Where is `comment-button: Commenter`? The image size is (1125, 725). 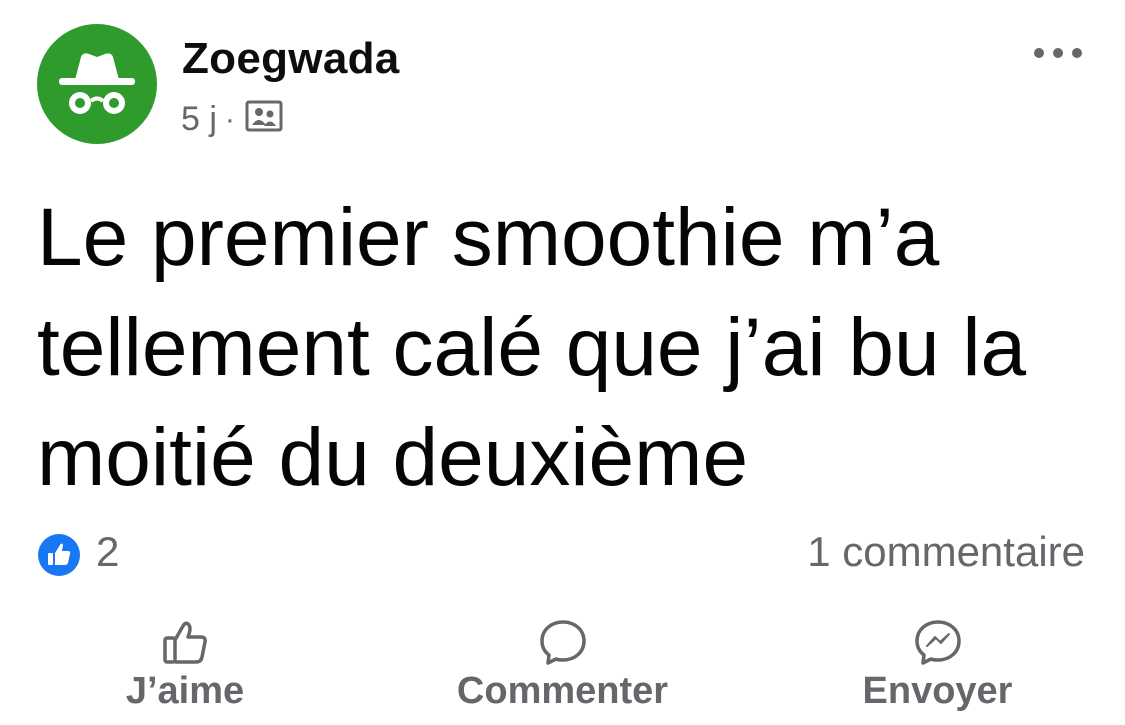 comment-button: Commenter is located at coordinates (562, 665).